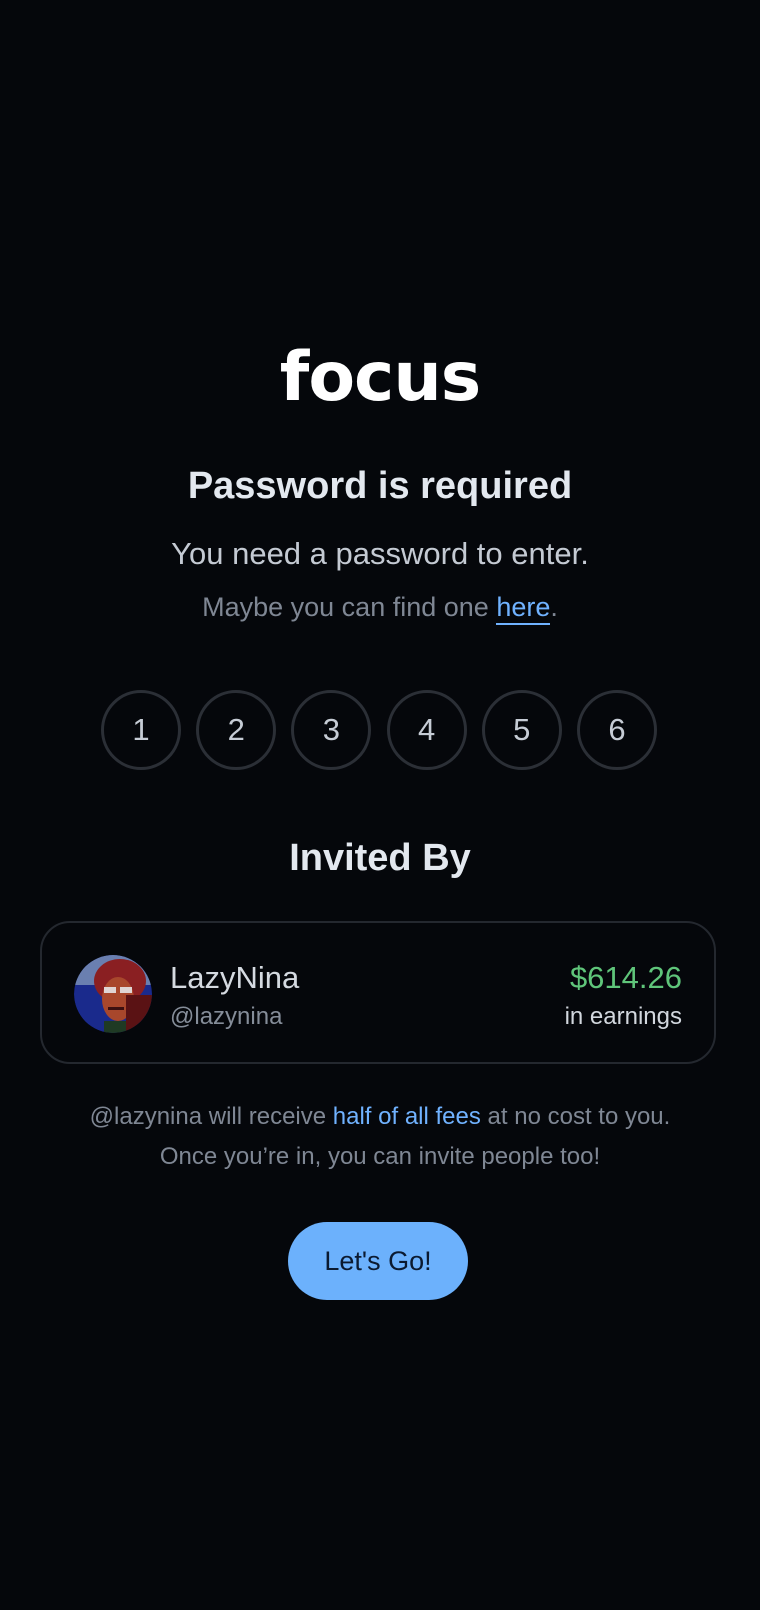 The image size is (760, 1610). What do you see at coordinates (616, 730) in the screenshot?
I see `passcode-digit-6: 6` at bounding box center [616, 730].